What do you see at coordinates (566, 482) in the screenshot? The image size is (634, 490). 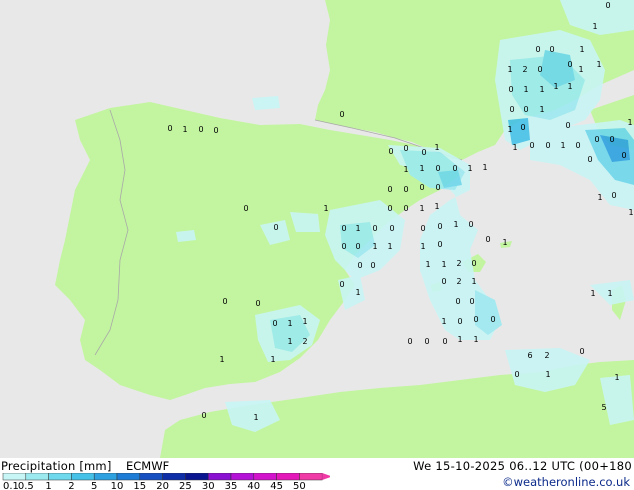 I see `credit-link: ©weatheronline.co.uk` at bounding box center [566, 482].